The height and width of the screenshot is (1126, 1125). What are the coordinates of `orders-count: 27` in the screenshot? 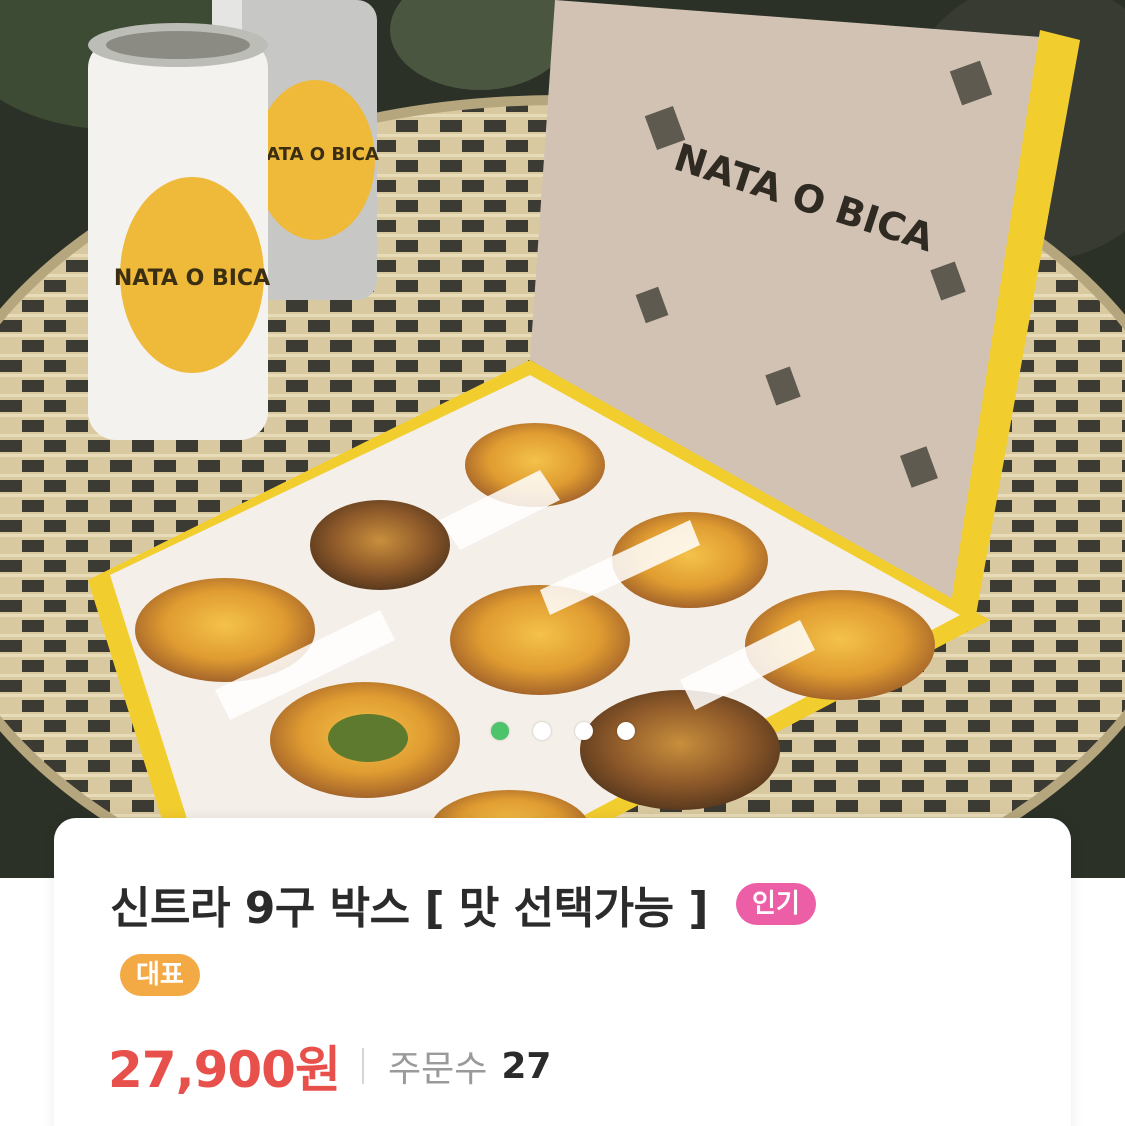 It's located at (526, 1066).